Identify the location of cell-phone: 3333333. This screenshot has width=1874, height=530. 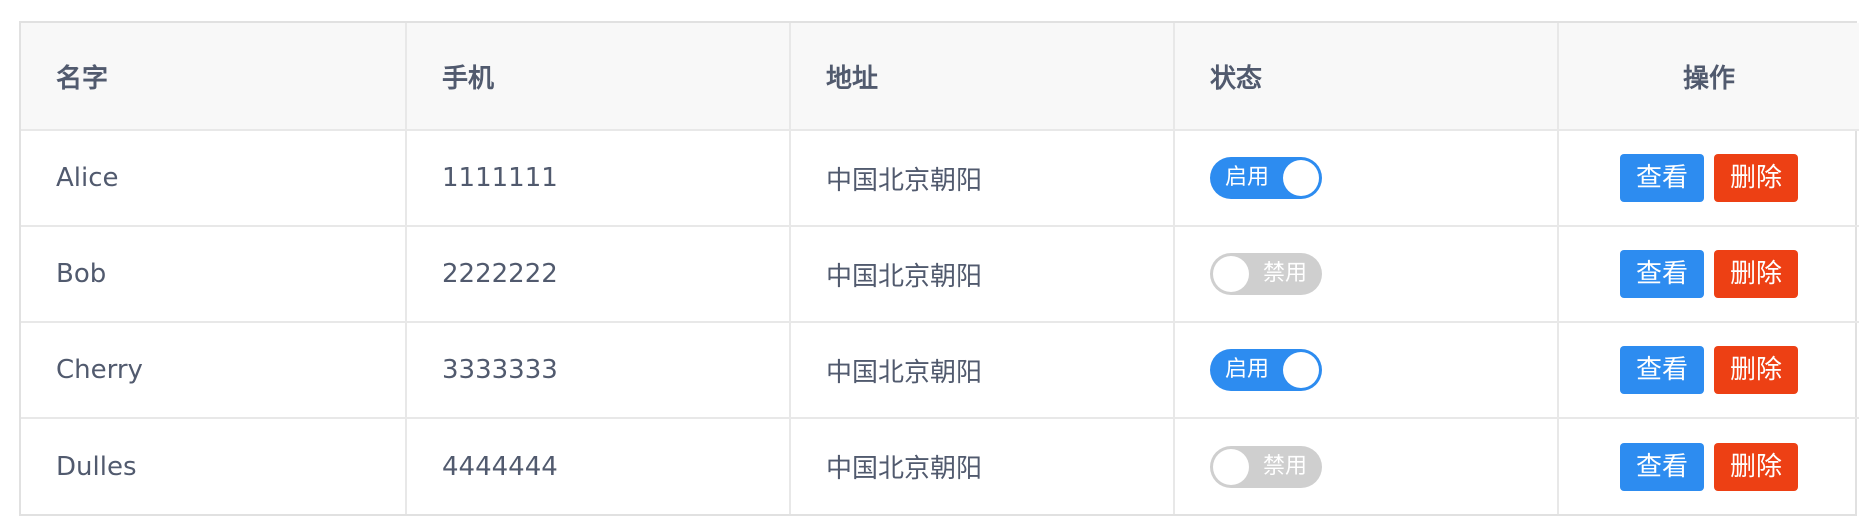
(598, 370).